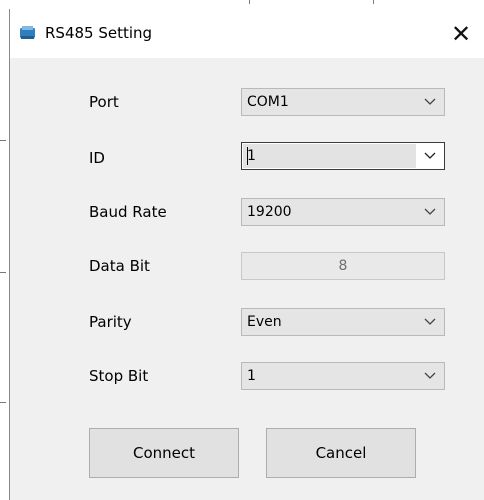  What do you see at coordinates (269, 212) in the screenshot?
I see `baud-rate-value: 19200` at bounding box center [269, 212].